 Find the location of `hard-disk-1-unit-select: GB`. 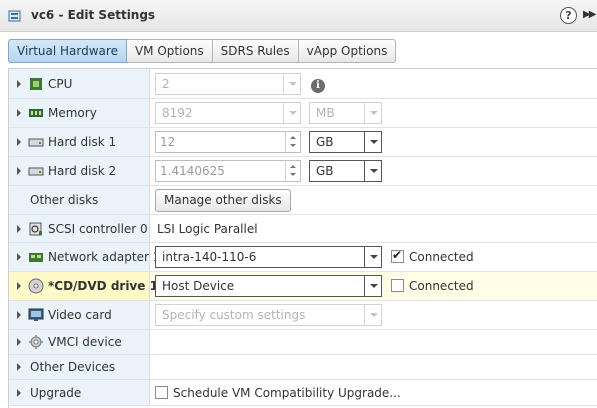

hard-disk-1-unit-select: GB is located at coordinates (345, 142).